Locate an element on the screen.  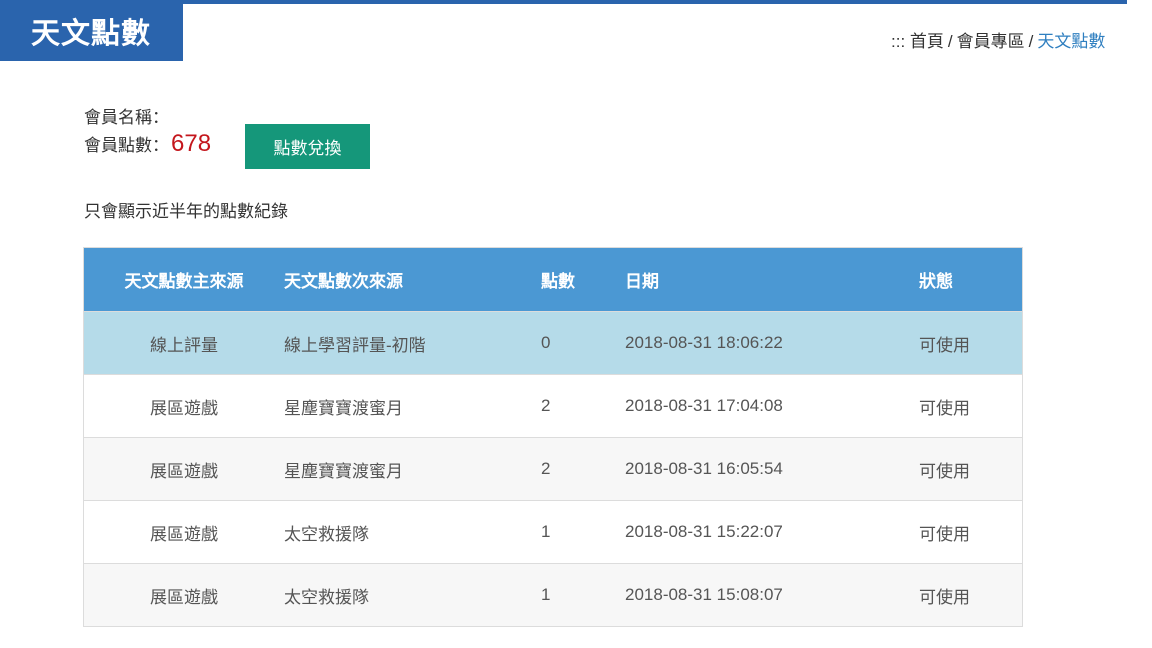
member-name-row: 會員名稱： is located at coordinates (126, 115).